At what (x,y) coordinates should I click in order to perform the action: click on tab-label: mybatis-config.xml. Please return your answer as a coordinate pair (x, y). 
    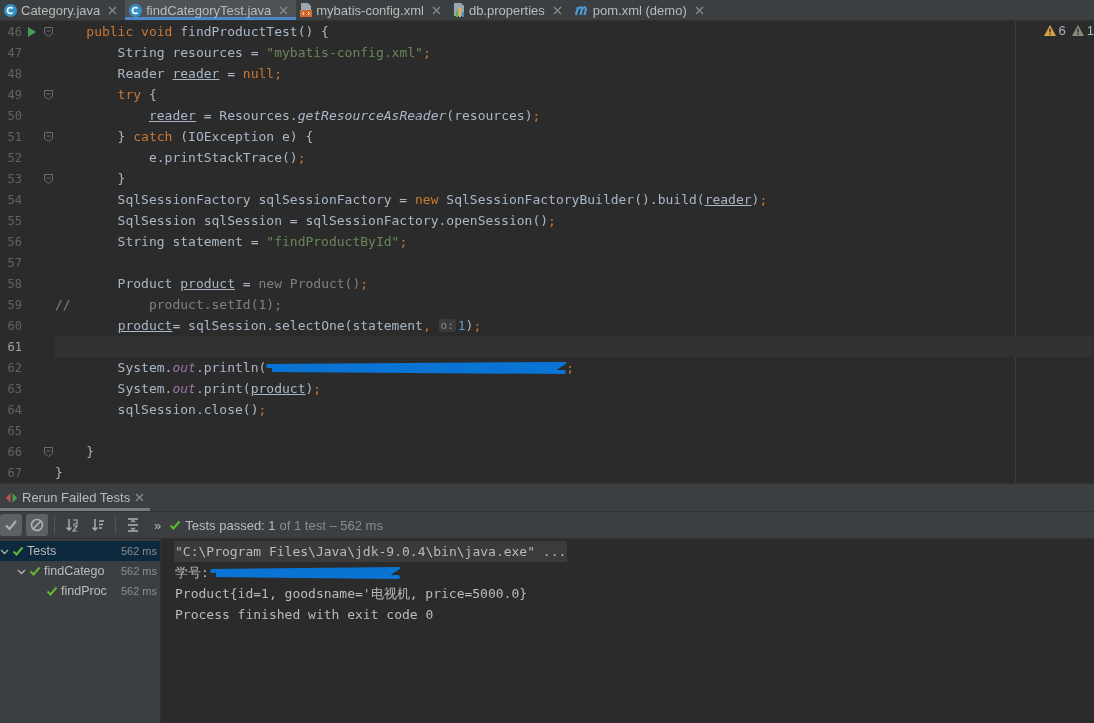
    Looking at the image, I should click on (370, 10).